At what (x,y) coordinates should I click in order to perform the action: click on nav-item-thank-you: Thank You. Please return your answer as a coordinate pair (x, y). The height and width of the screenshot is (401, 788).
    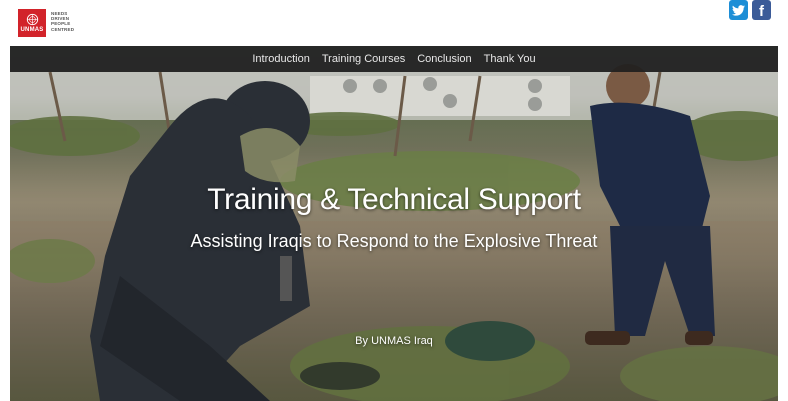
    Looking at the image, I should click on (510, 59).